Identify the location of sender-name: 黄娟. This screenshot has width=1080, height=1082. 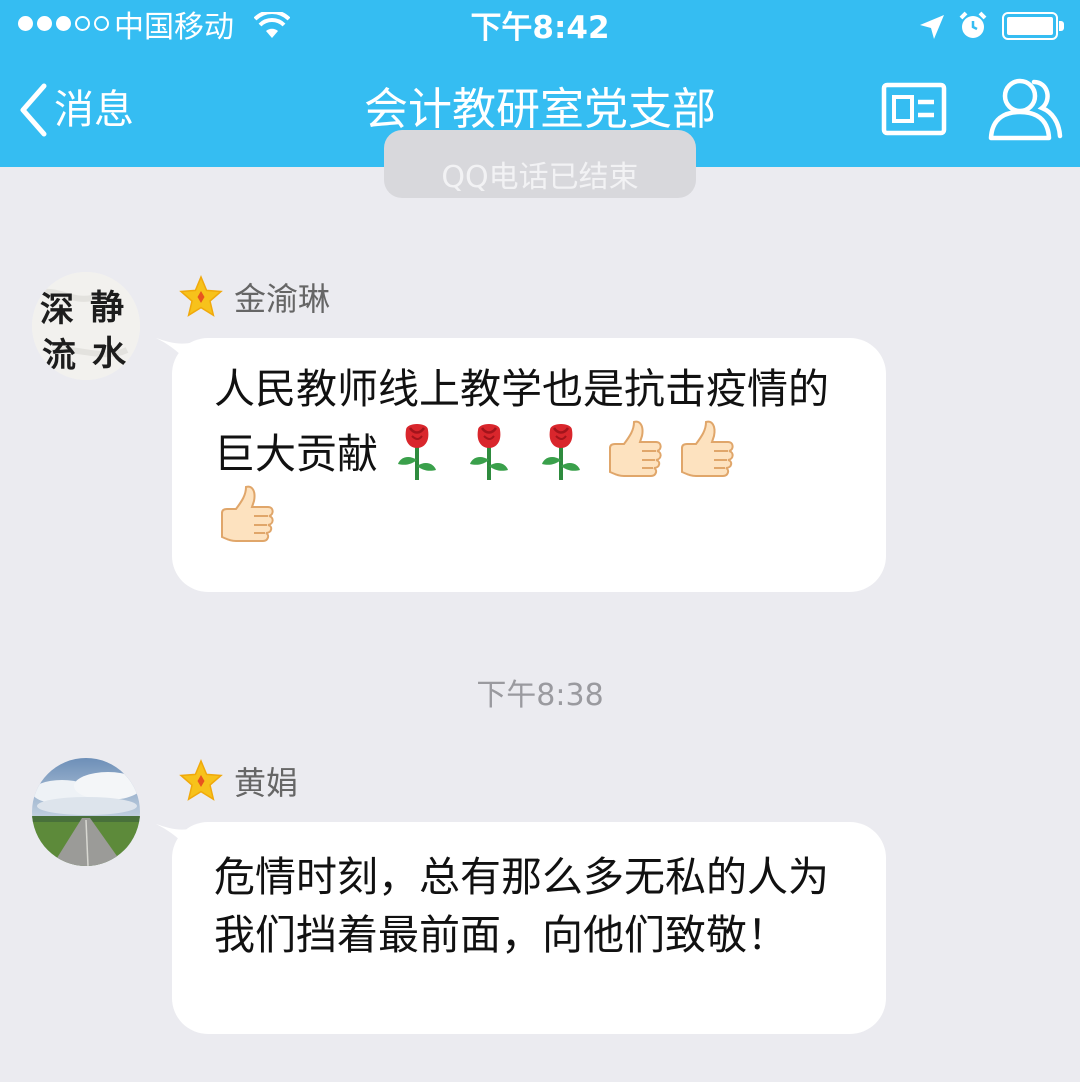
(266, 783).